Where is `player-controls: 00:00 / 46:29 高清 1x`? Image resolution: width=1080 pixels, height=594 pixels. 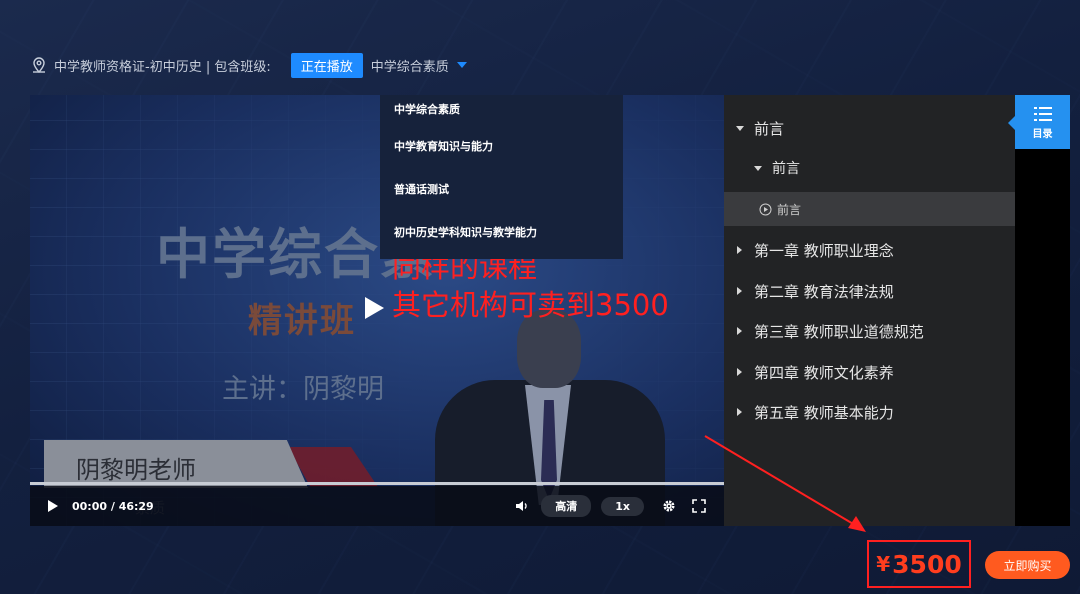
player-controls: 00:00 / 46:29 高清 1x is located at coordinates (377, 506).